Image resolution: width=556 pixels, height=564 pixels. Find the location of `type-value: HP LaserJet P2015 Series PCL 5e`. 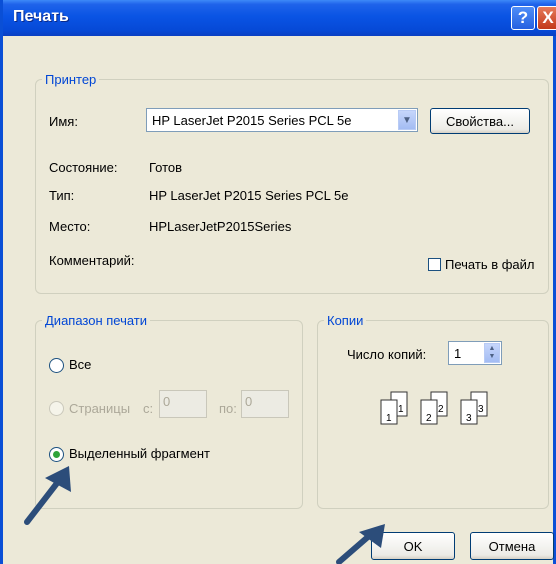

type-value: HP LaserJet P2015 Series PCL 5e is located at coordinates (249, 195).